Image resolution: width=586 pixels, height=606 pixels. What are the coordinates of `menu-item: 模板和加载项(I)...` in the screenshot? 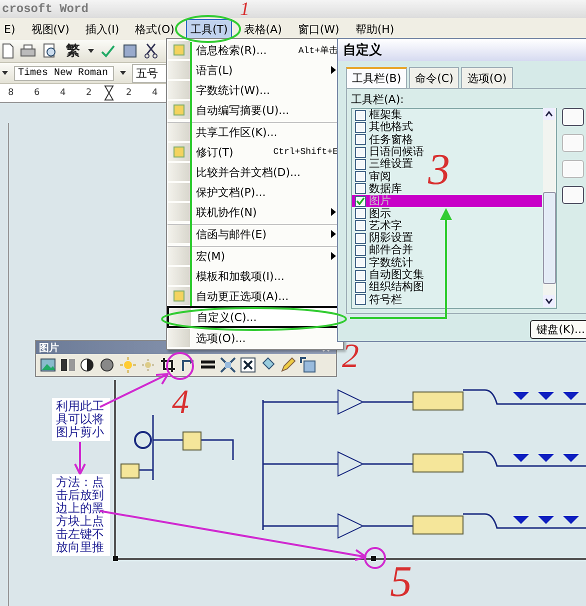 It's located at (255, 276).